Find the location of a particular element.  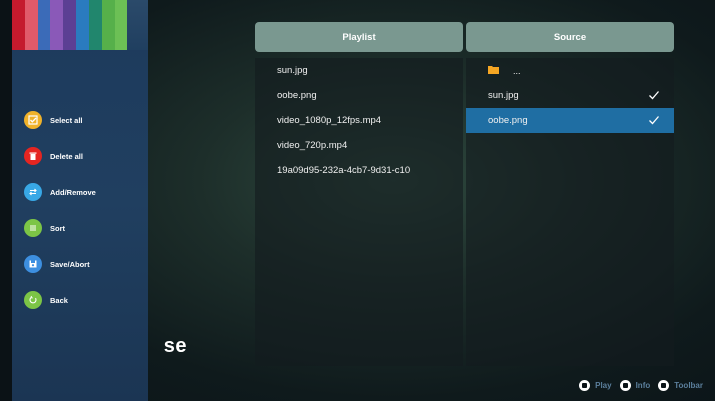

select-all-button: Select all is located at coordinates (60, 120).